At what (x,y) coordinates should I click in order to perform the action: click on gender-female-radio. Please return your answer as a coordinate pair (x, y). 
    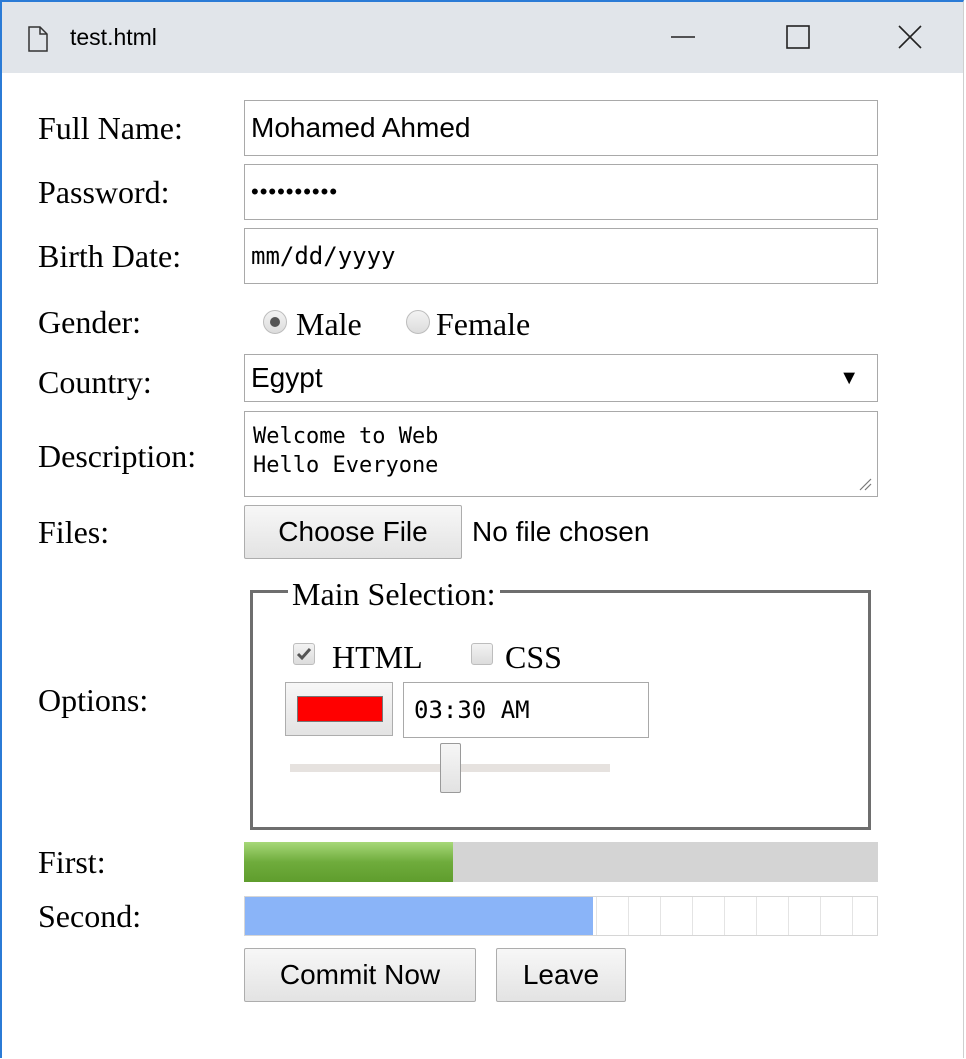
    Looking at the image, I should click on (418, 322).